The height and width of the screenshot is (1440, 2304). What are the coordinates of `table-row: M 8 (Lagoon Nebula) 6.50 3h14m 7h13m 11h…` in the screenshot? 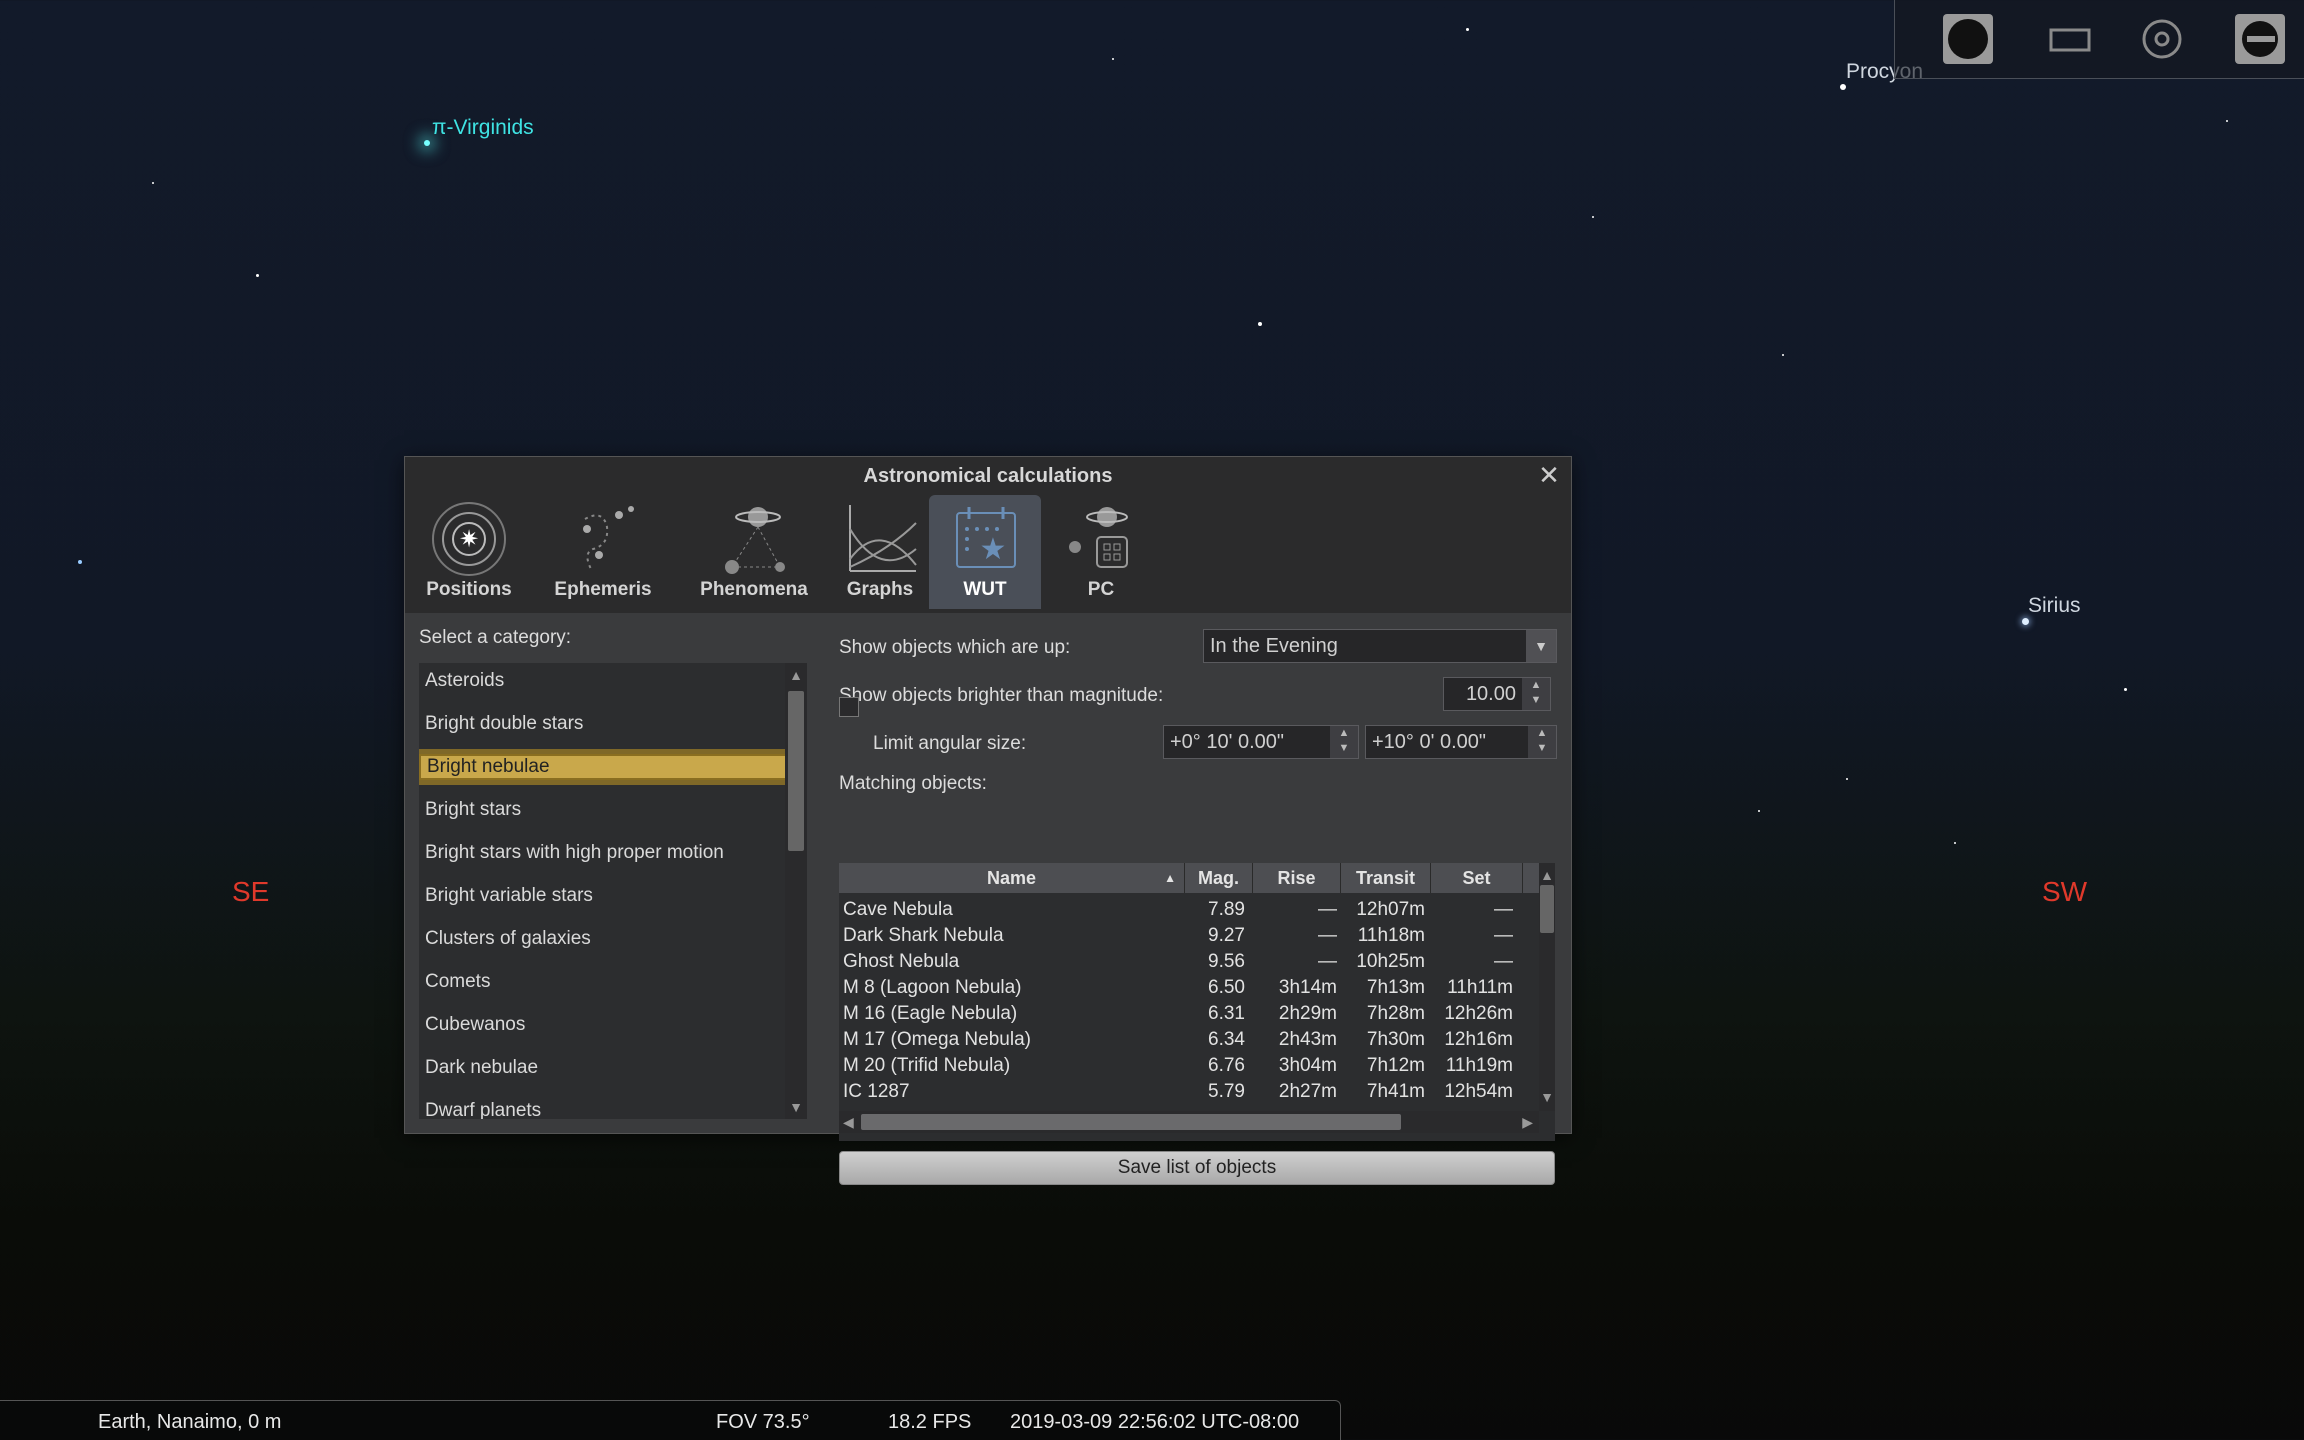 It's located at (1187, 988).